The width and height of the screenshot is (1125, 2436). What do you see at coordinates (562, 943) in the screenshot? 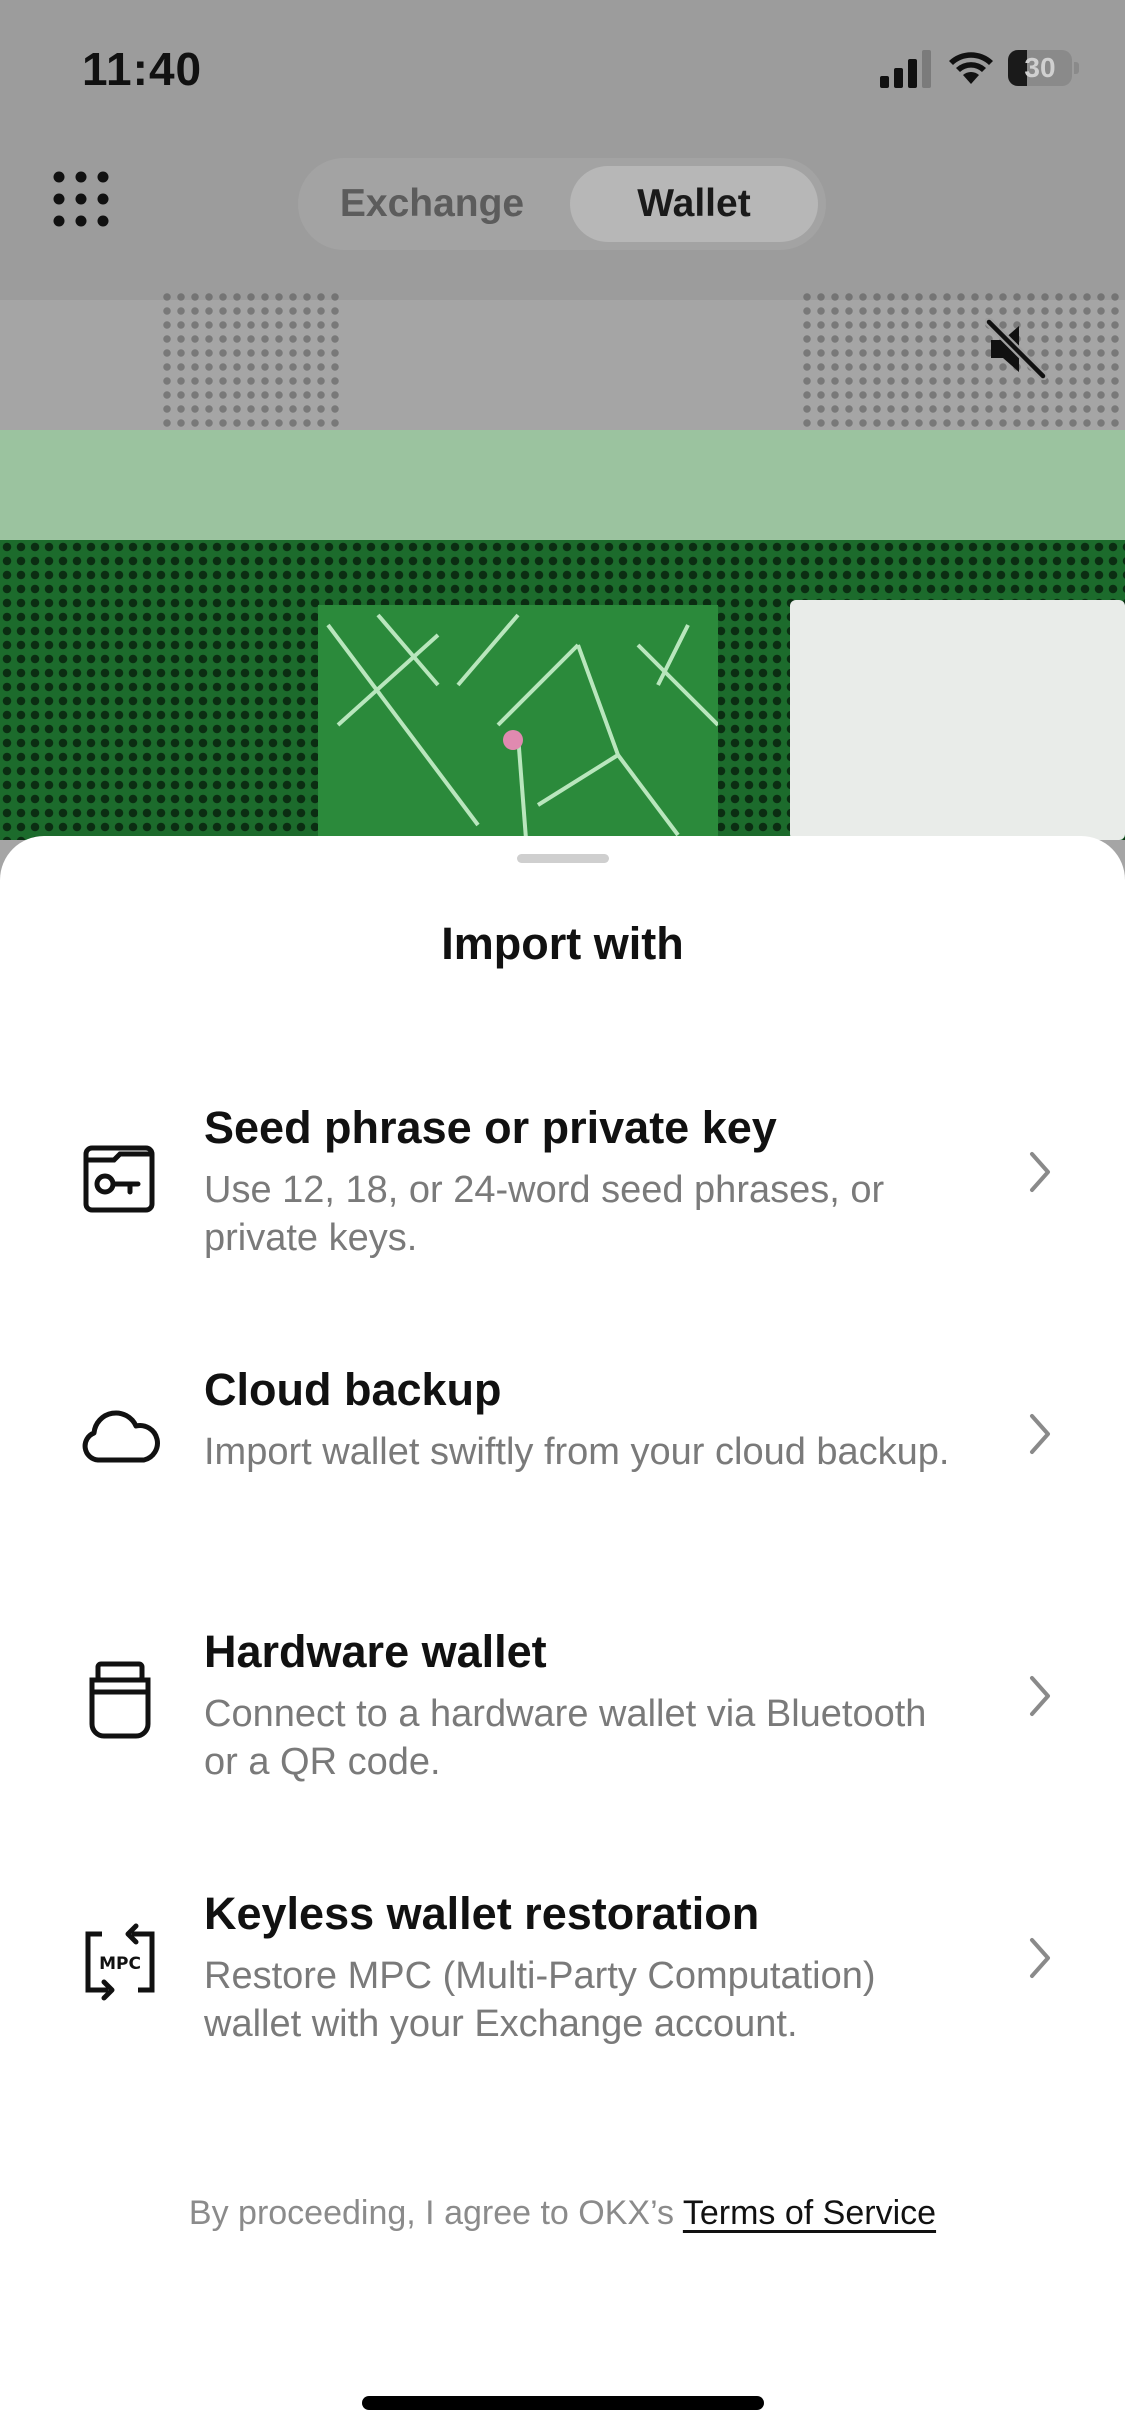
I see `sheet-title: Import with` at bounding box center [562, 943].